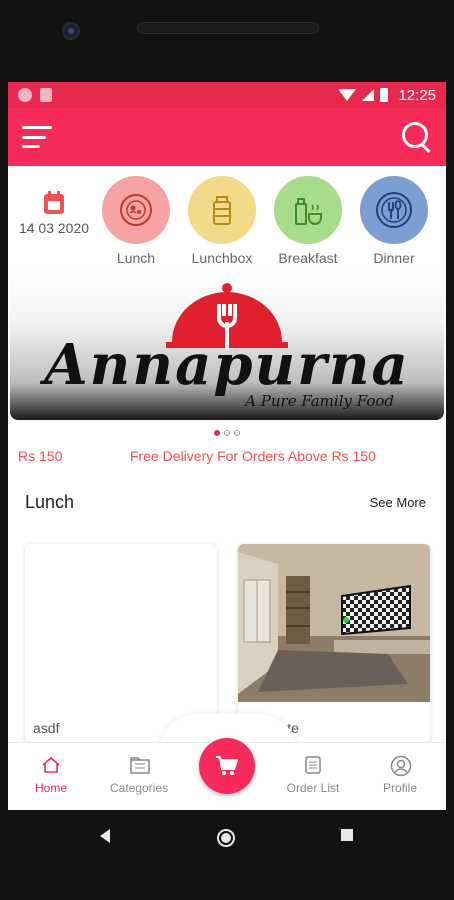 The width and height of the screenshot is (454, 900). Describe the element at coordinates (40, 456) in the screenshot. I see `promo-price: Rs 150` at that location.